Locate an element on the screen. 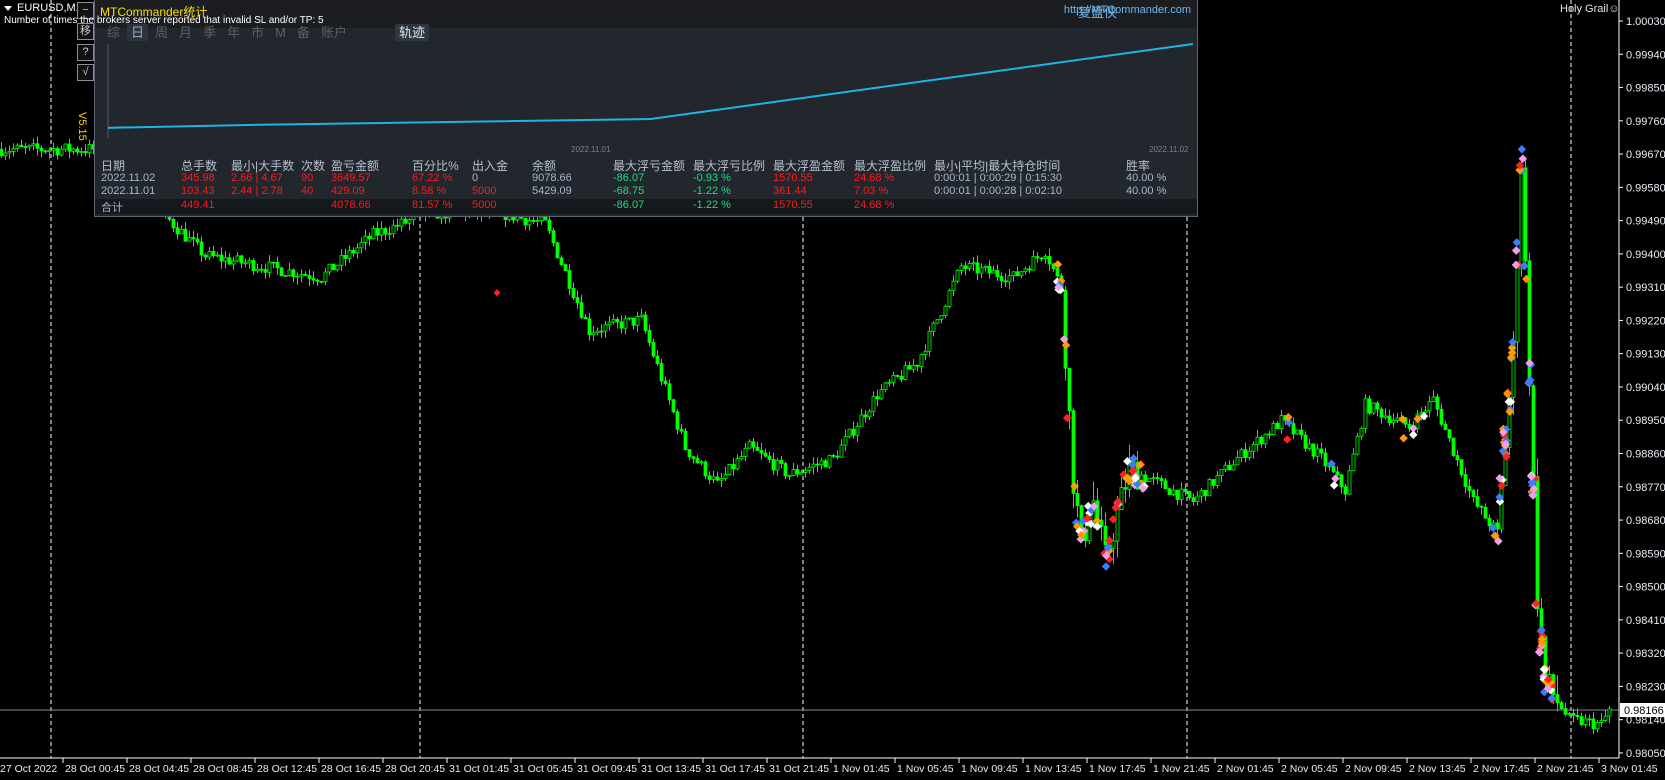 Image resolution: width=1665 pixels, height=780 pixels. tab-0: 综 is located at coordinates (113, 32).